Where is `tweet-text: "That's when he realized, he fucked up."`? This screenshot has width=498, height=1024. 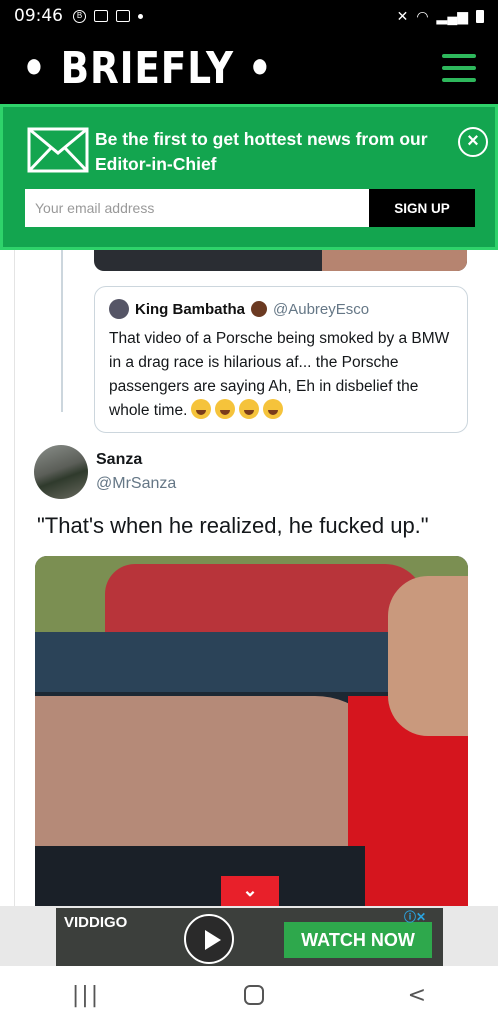 tweet-text: "That's when he realized, he fucked up." is located at coordinates (233, 525).